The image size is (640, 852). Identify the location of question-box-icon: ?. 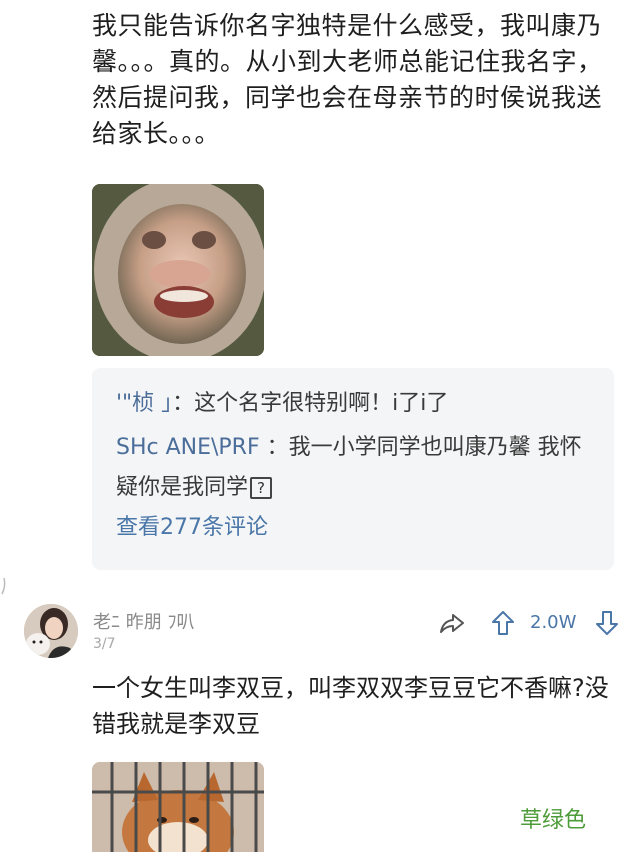
(261, 488).